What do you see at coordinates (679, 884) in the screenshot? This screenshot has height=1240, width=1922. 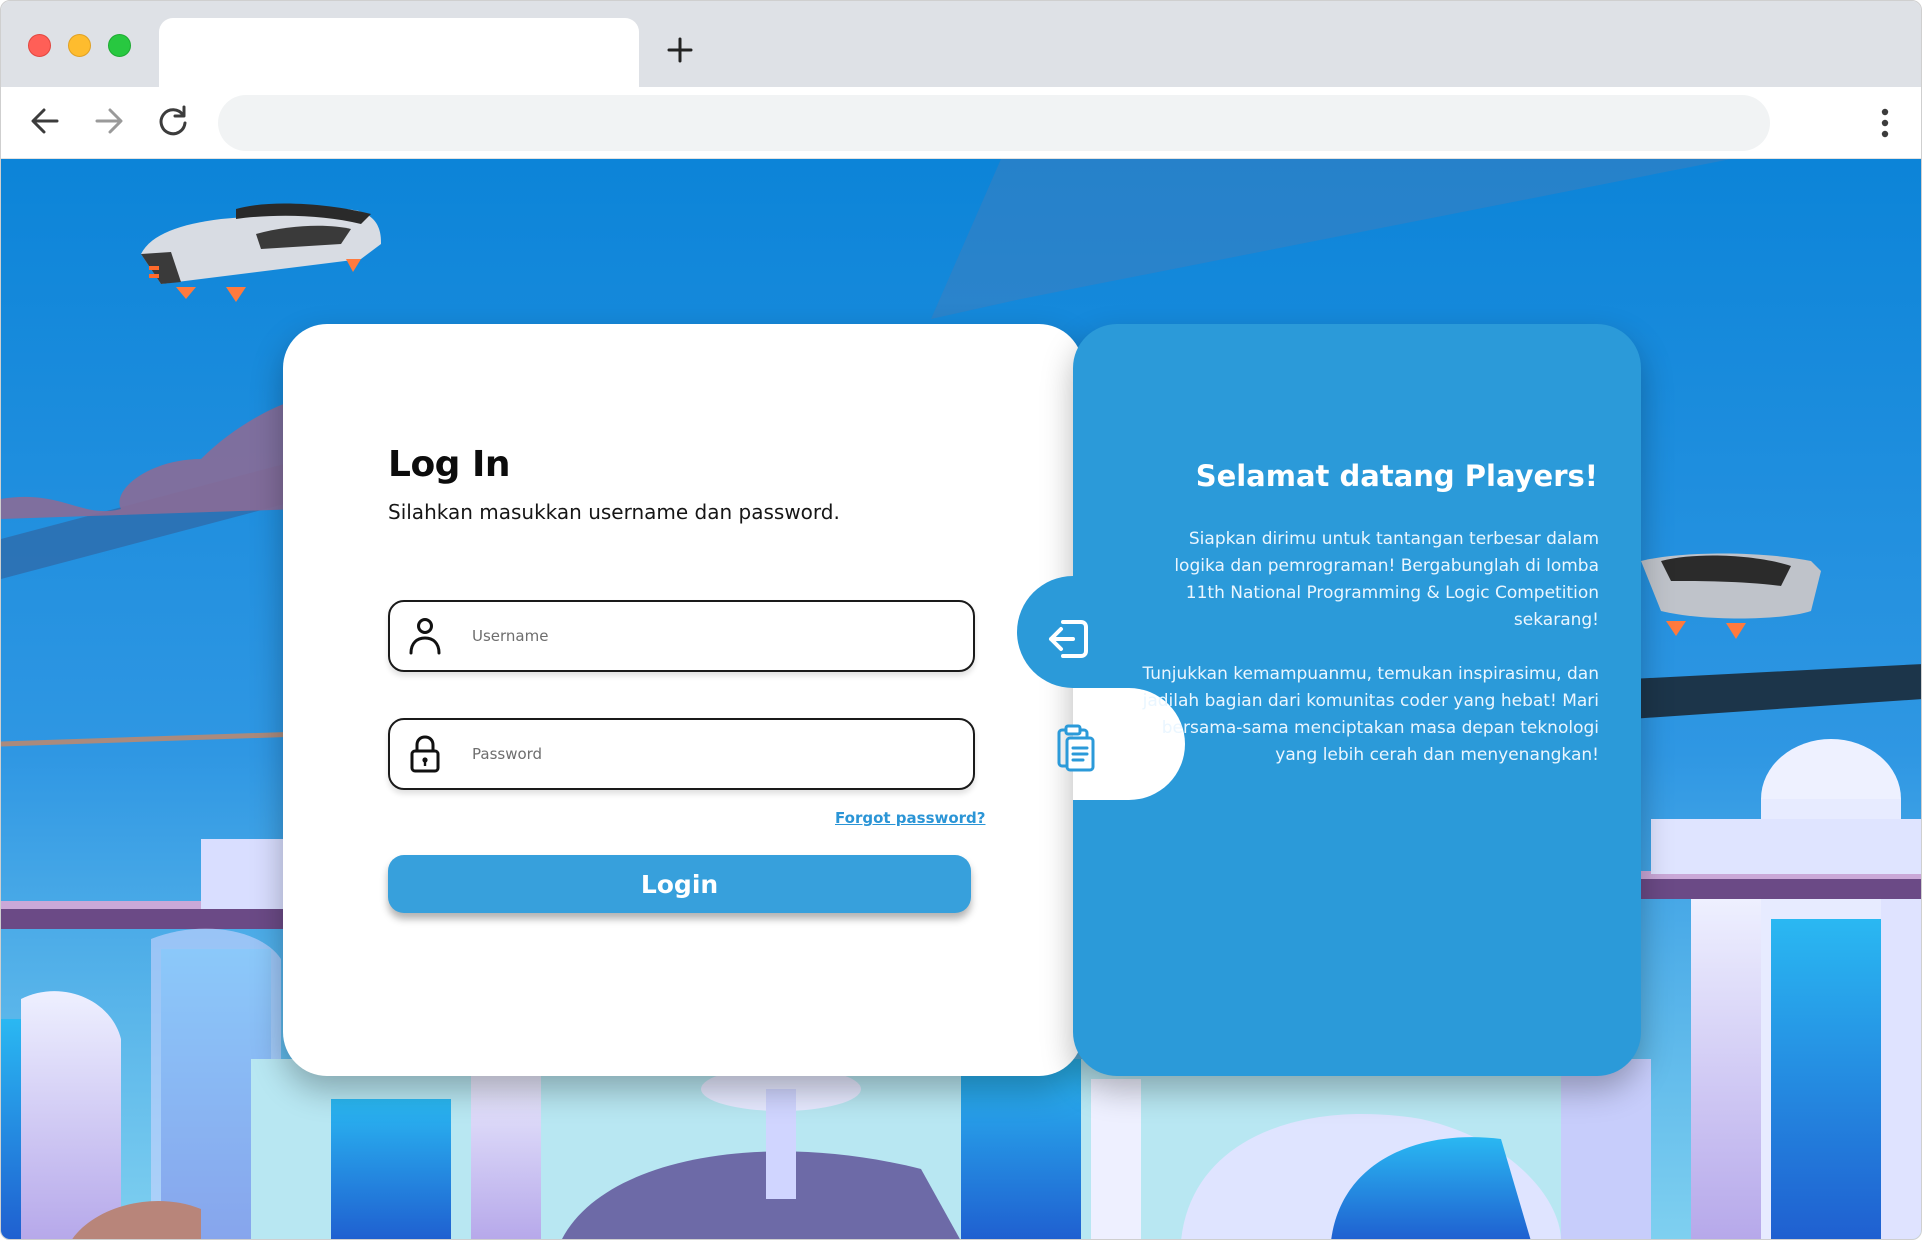 I see `login-button: Login` at bounding box center [679, 884].